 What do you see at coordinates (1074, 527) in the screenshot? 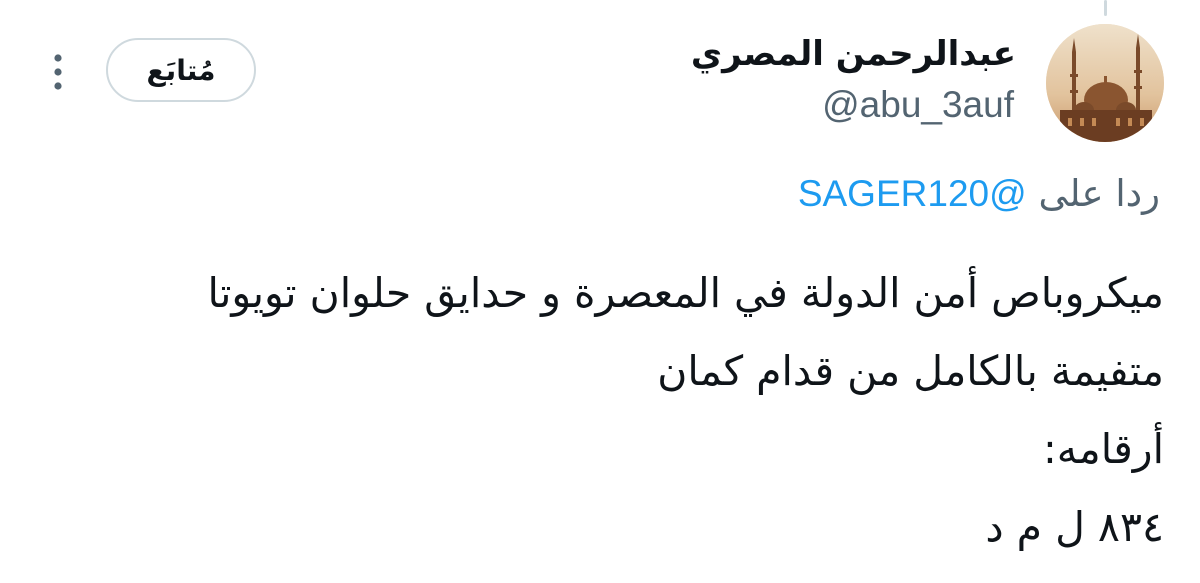
I see `tweet-text-line: ٨٣٤ ل م د` at bounding box center [1074, 527].